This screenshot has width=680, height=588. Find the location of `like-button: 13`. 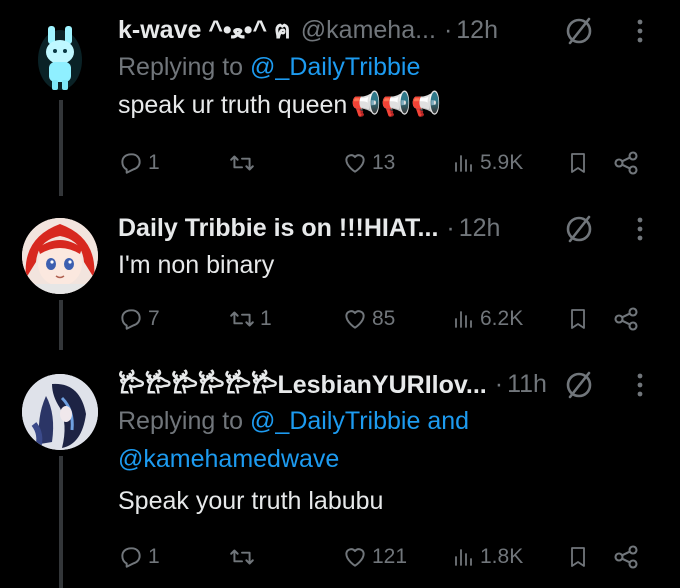

like-button: 13 is located at coordinates (368, 163).